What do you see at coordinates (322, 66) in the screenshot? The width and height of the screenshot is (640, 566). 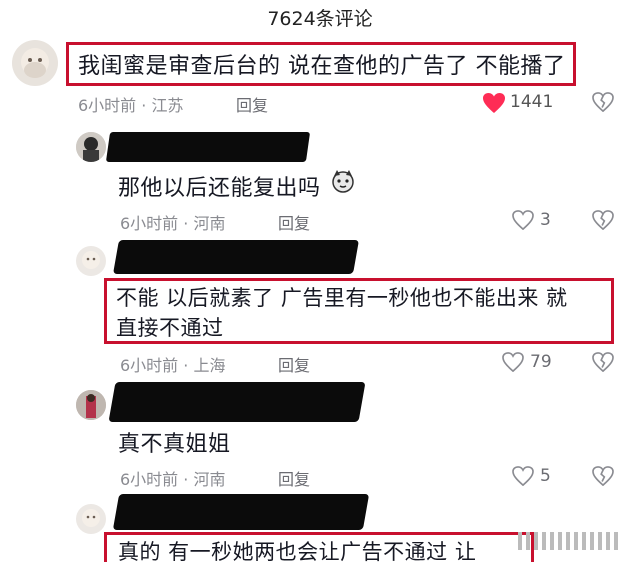 I see `comment-text: 我闺蜜是审查后台的 说在查他的广告了 不能播了` at bounding box center [322, 66].